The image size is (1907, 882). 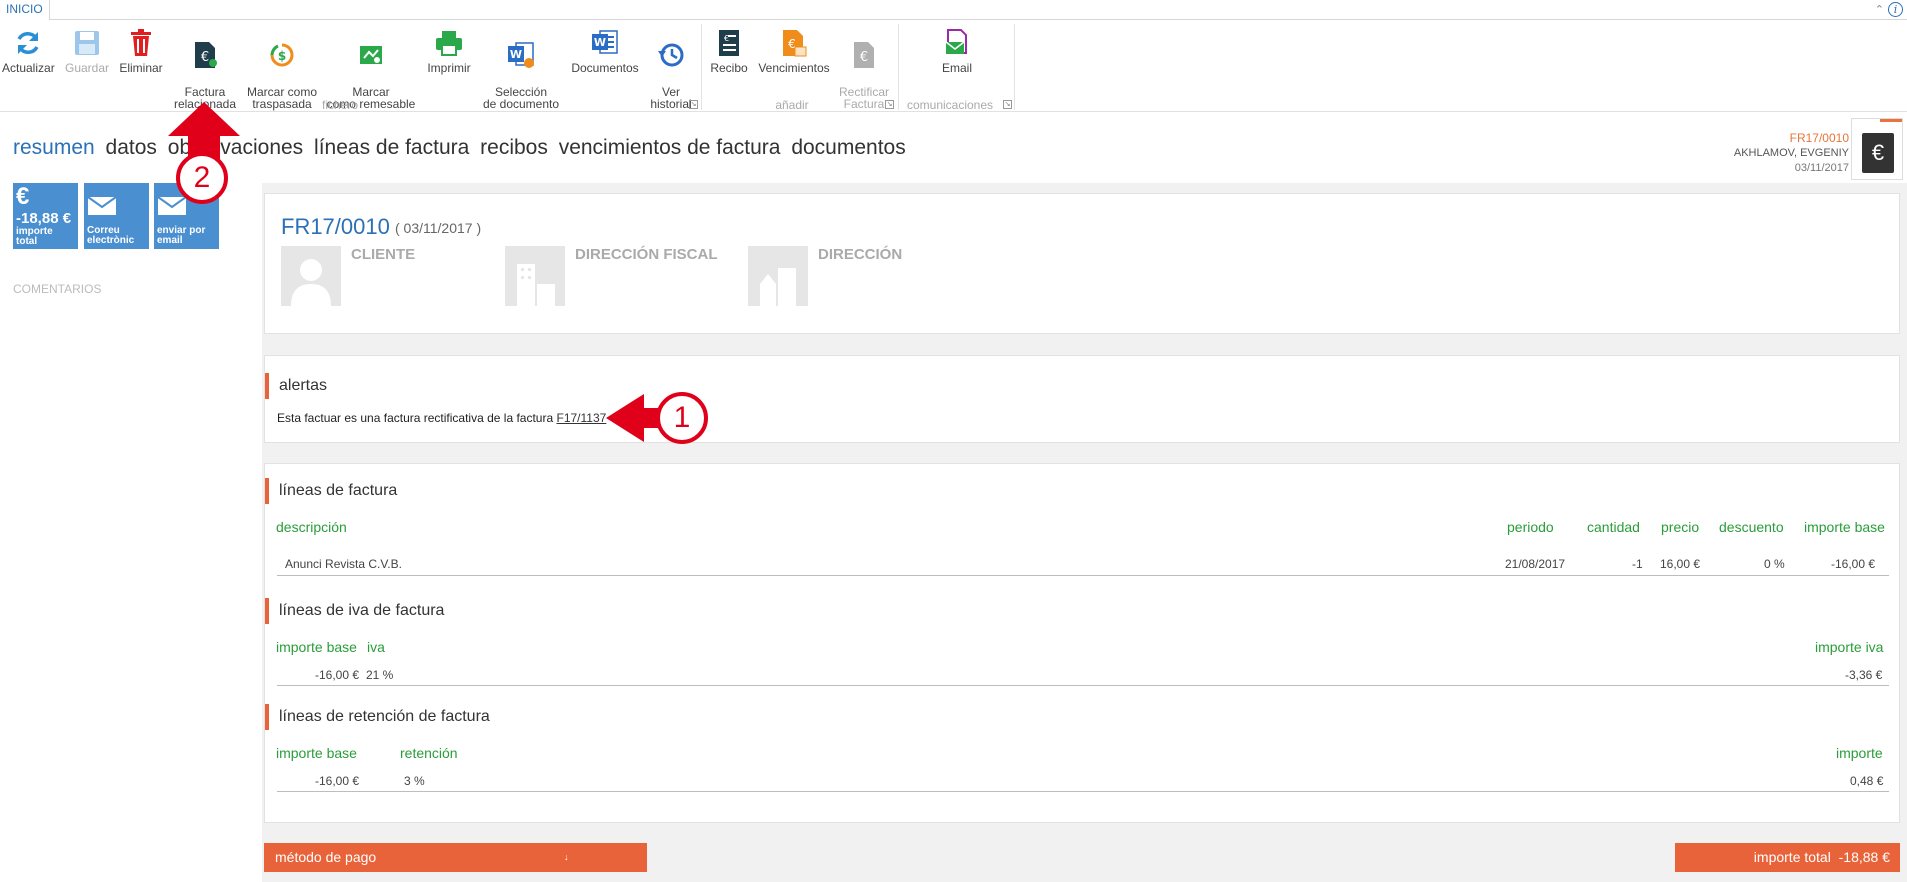 What do you see at coordinates (337, 781) in the screenshot?
I see `cell-ret-importe-base: -16,00 €` at bounding box center [337, 781].